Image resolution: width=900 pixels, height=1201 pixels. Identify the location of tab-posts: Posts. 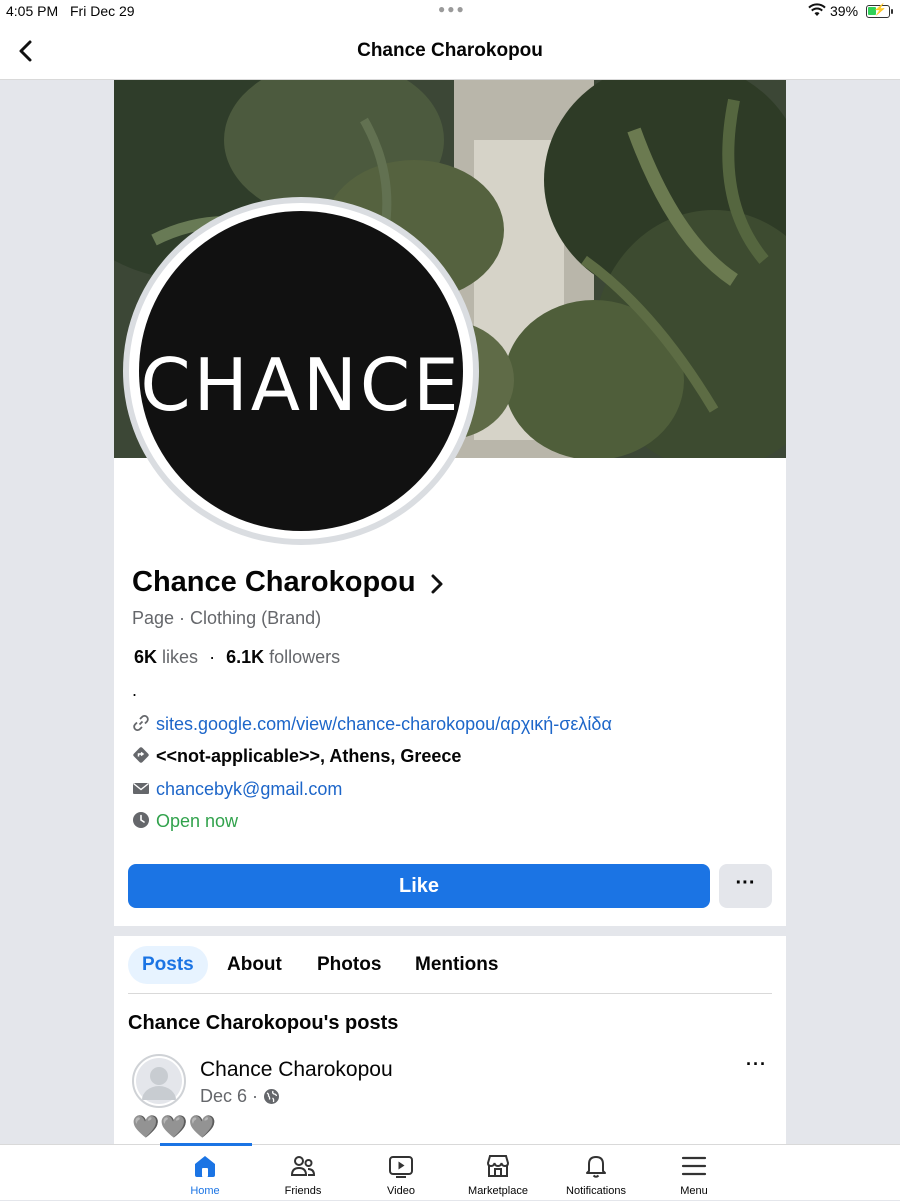
(168, 965).